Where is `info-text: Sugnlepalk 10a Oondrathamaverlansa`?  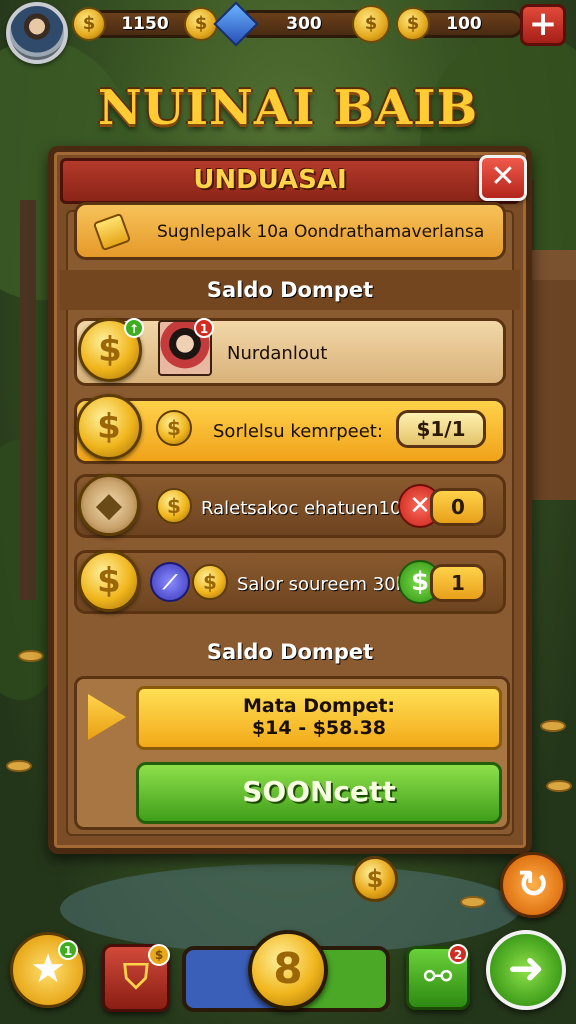
info-text: Sugnlepalk 10a Oondrathamaverlansa is located at coordinates (321, 232).